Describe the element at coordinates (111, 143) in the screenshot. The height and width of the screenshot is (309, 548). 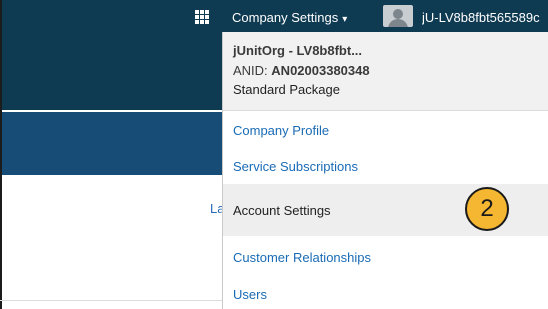
I see `page-header-band` at that location.